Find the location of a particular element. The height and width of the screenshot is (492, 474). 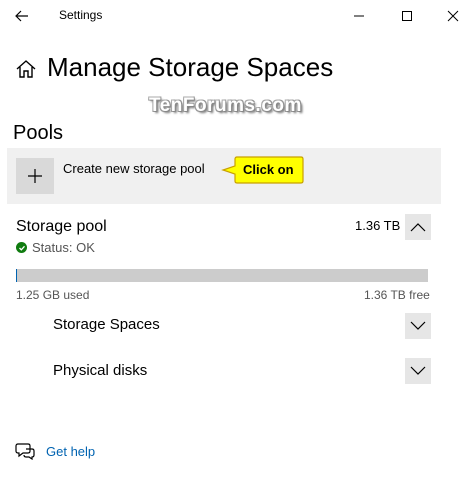

close-icon is located at coordinates (453, 16).